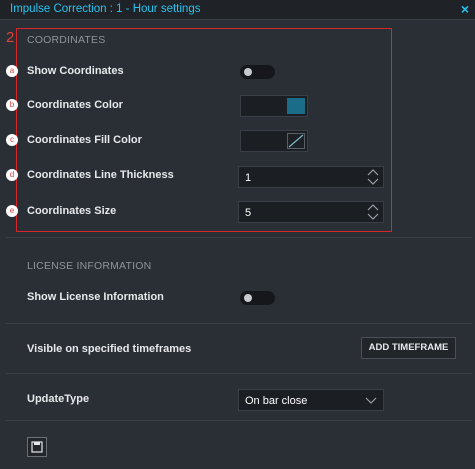  I want to click on timeframes-label: Visible on specified timeframes, so click(109, 349).